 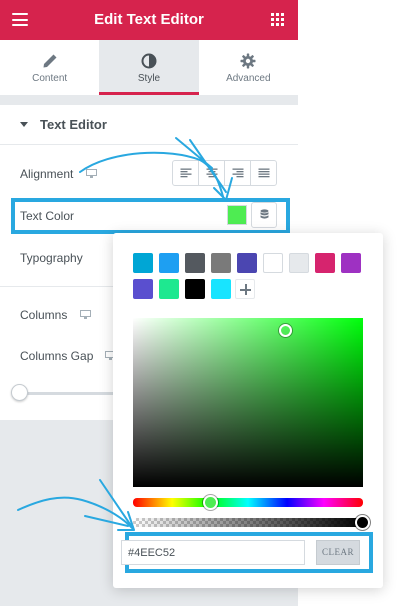 What do you see at coordinates (285, 330) in the screenshot?
I see `saturation-handle` at bounding box center [285, 330].